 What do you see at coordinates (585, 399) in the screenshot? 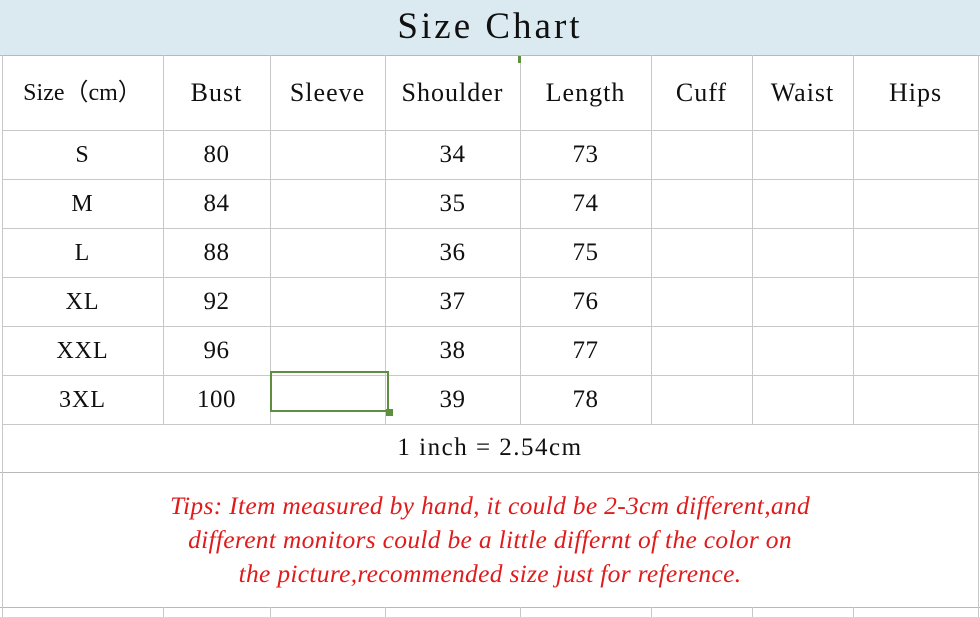
I see `table-row: 78` at bounding box center [585, 399].